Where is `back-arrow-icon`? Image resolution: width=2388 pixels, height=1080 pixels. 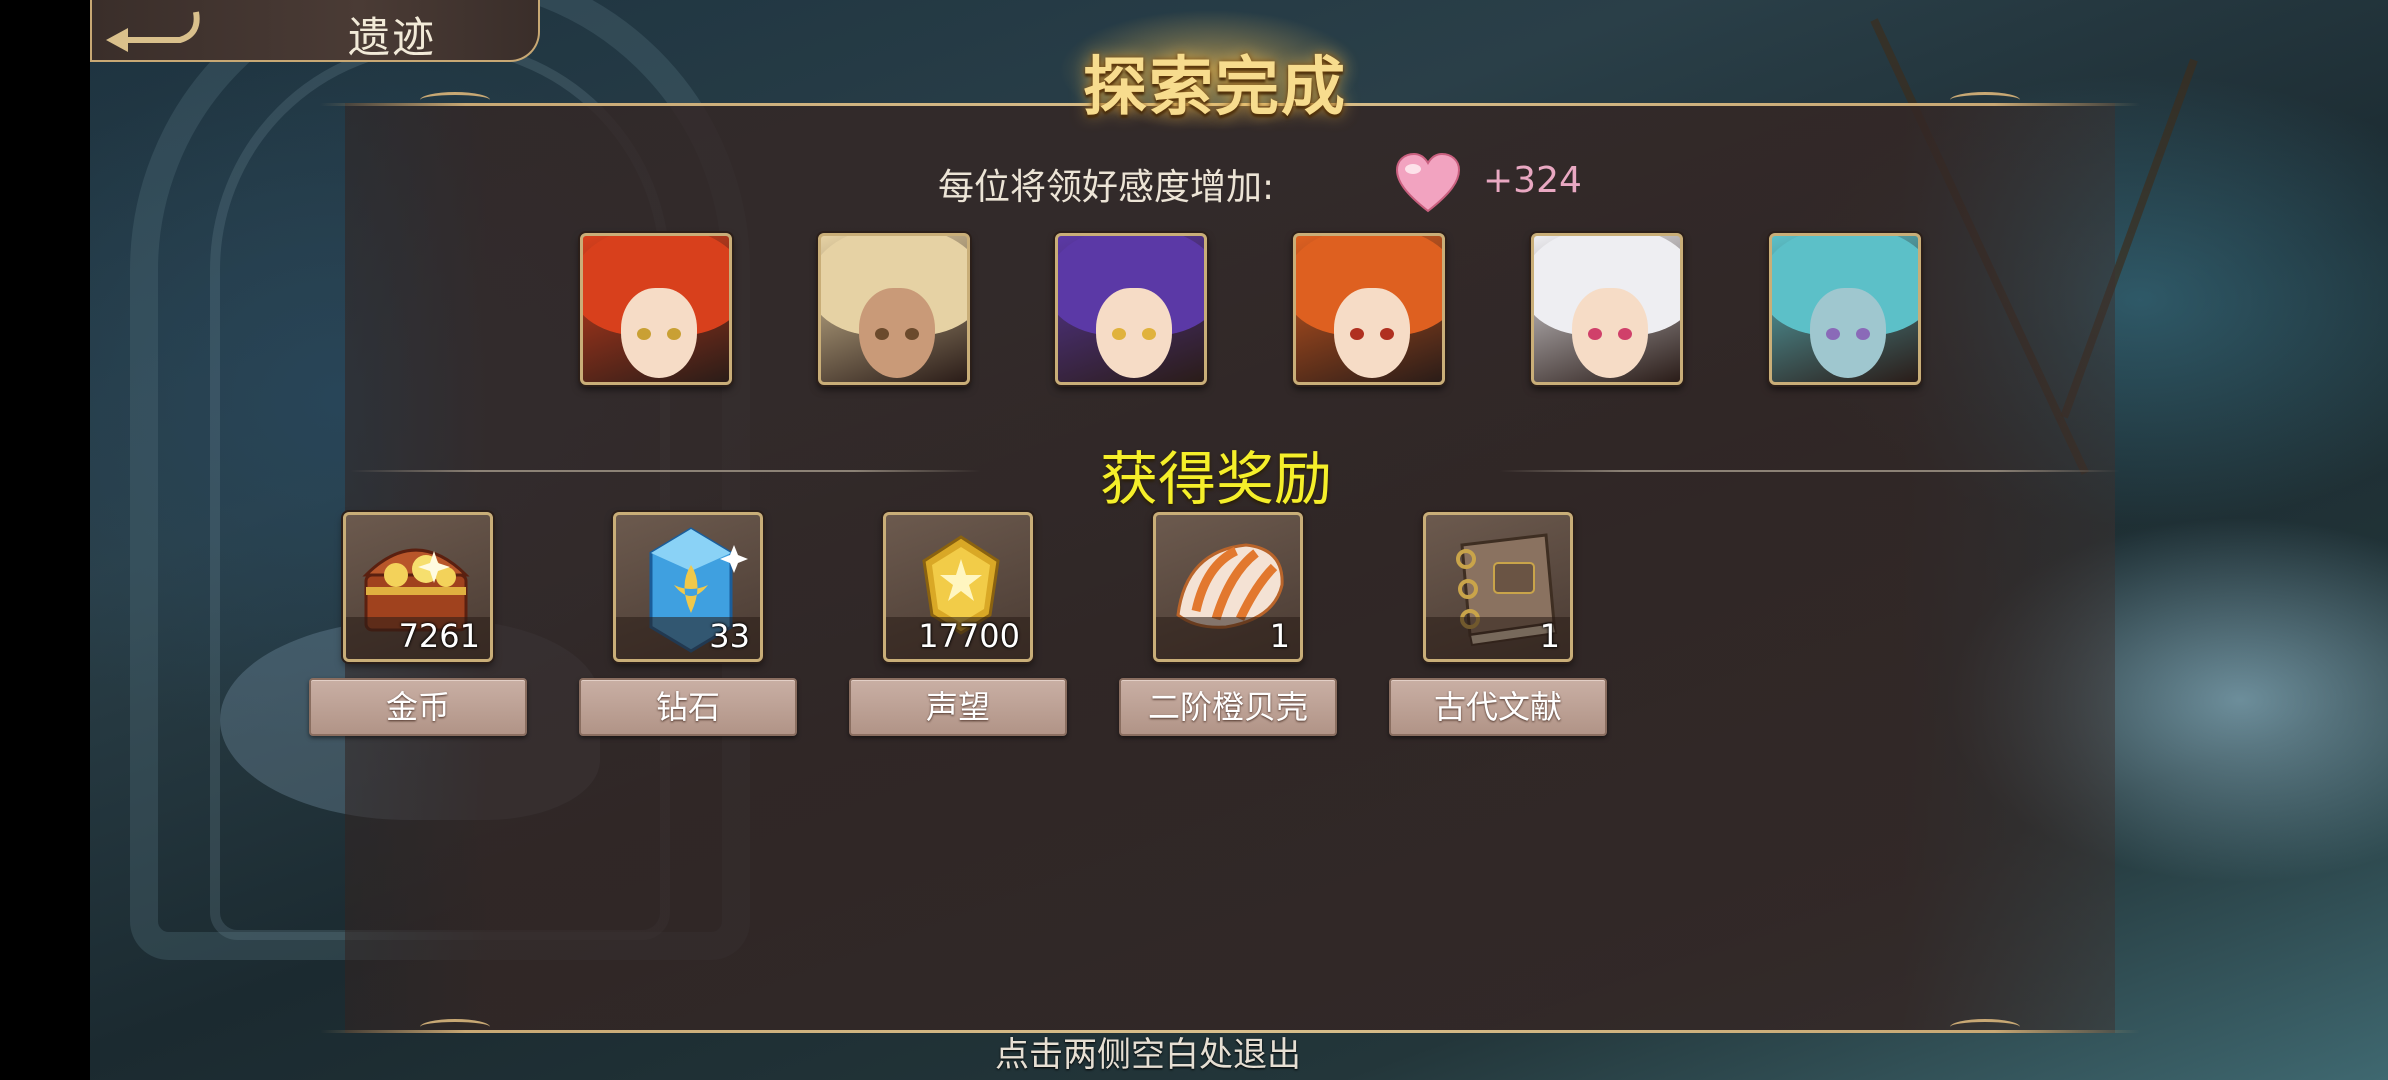
back-arrow-icon is located at coordinates (153, 31).